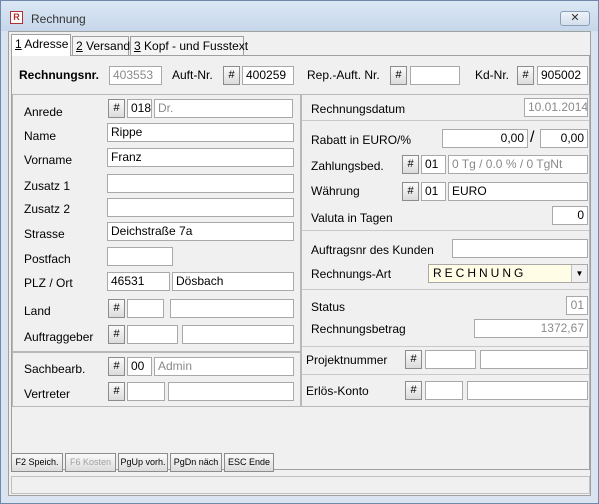 The image size is (599, 504). I want to click on rechnungsnr-field: 403553, so click(135, 75).